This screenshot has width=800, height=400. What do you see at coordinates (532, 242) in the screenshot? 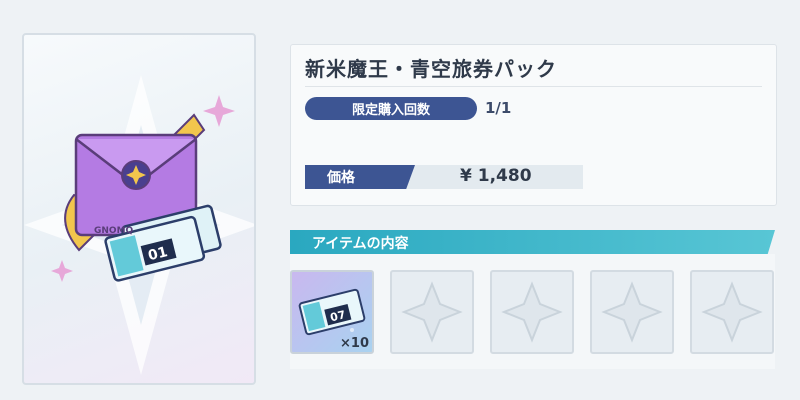
I see `item-contents-header: アイテムの内容` at bounding box center [532, 242].